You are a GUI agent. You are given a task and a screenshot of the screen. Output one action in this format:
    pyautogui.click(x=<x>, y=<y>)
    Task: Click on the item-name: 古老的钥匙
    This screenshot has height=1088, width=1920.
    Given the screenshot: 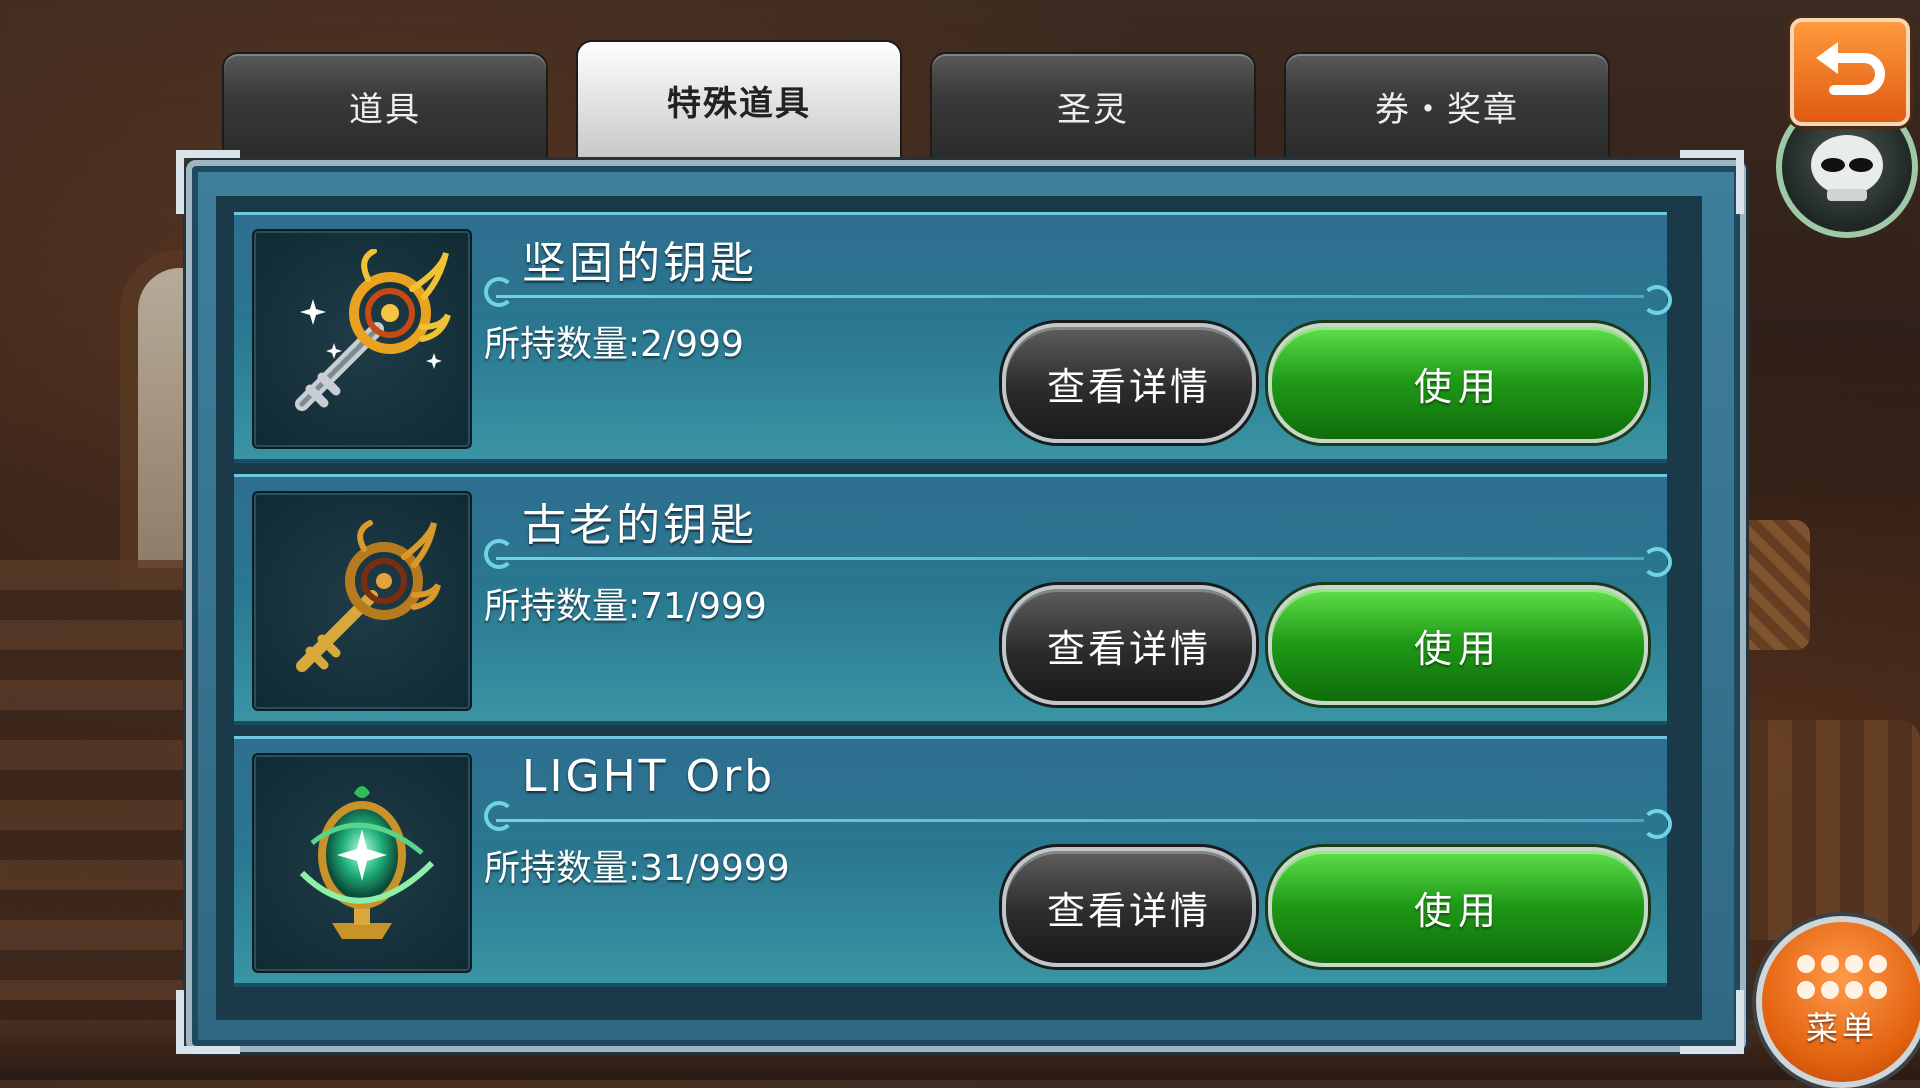 What is the action you would take?
    pyautogui.click(x=639, y=525)
    